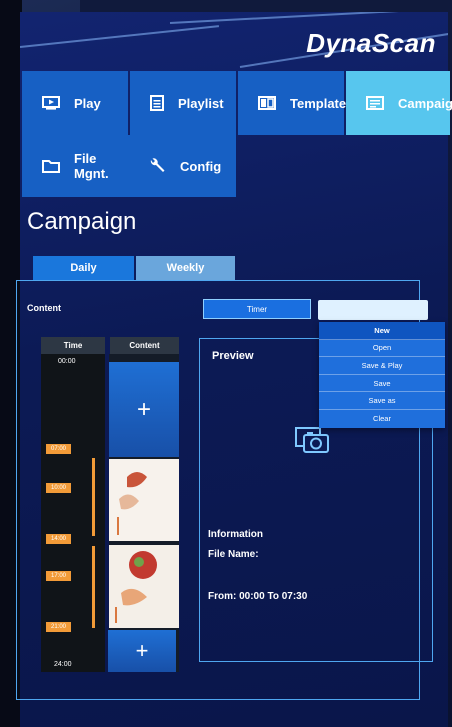  Describe the element at coordinates (157, 165) in the screenshot. I see `wrench-icon` at that location.